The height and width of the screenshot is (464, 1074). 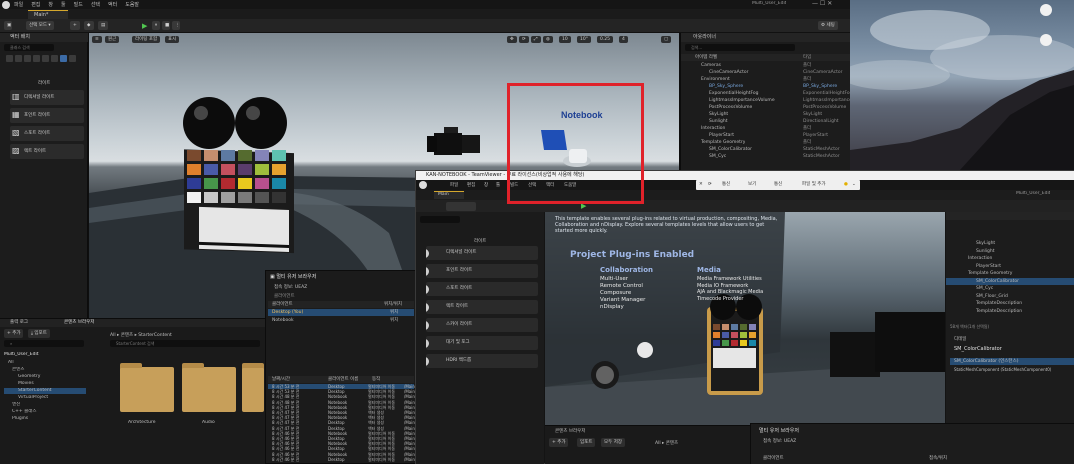 I want to click on crumb: StarterContent, so click(x=155, y=335).